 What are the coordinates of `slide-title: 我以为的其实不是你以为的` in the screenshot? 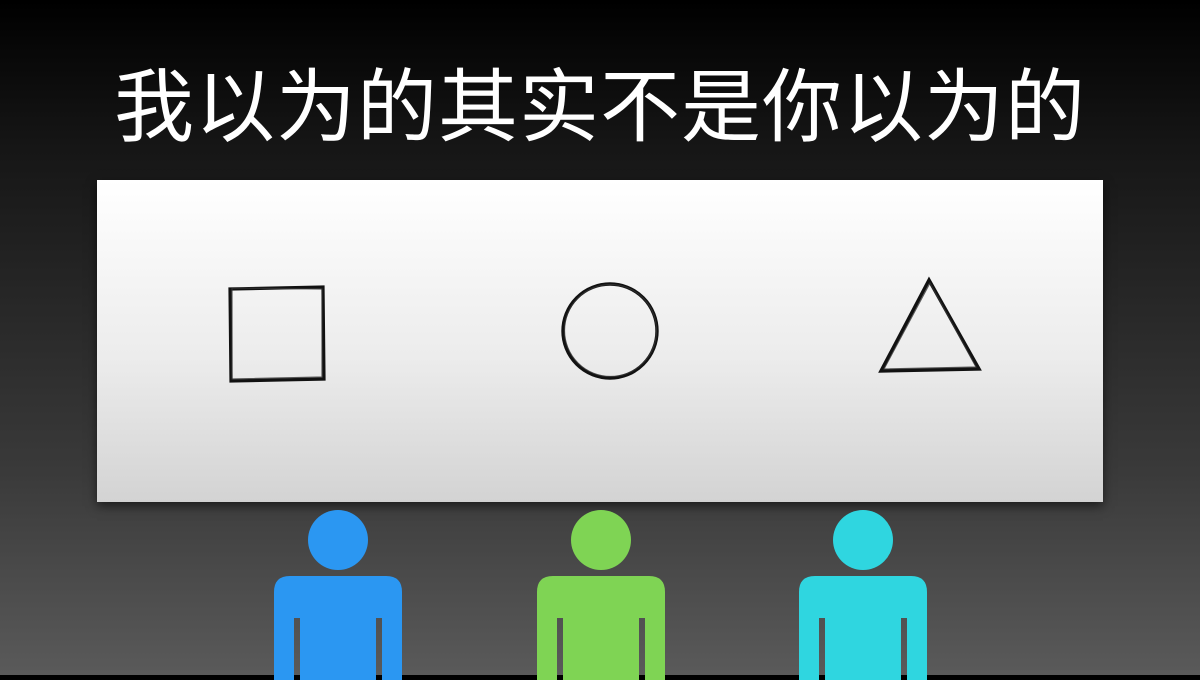 It's located at (600, 107).